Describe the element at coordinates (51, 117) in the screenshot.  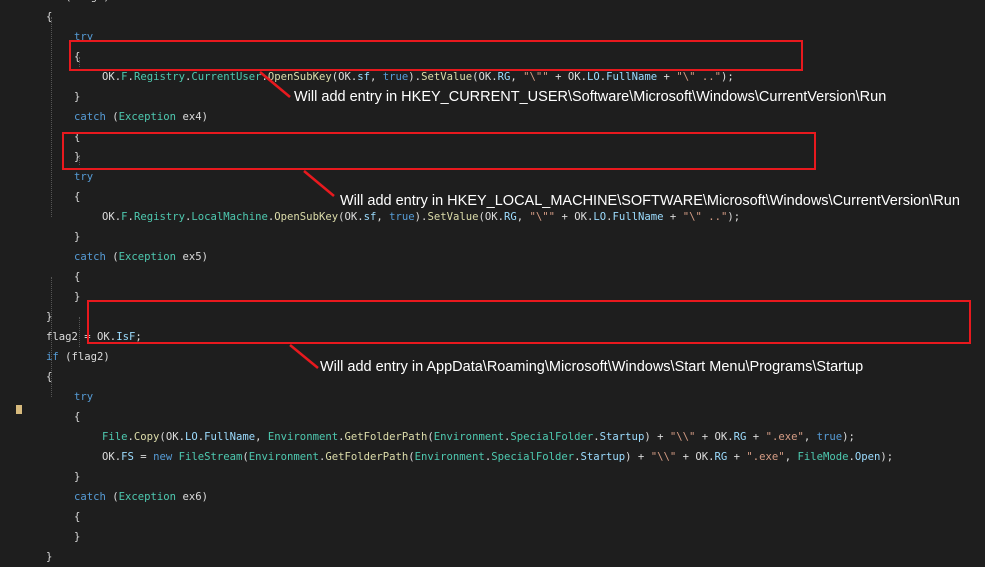
I see `indent-guide` at that location.